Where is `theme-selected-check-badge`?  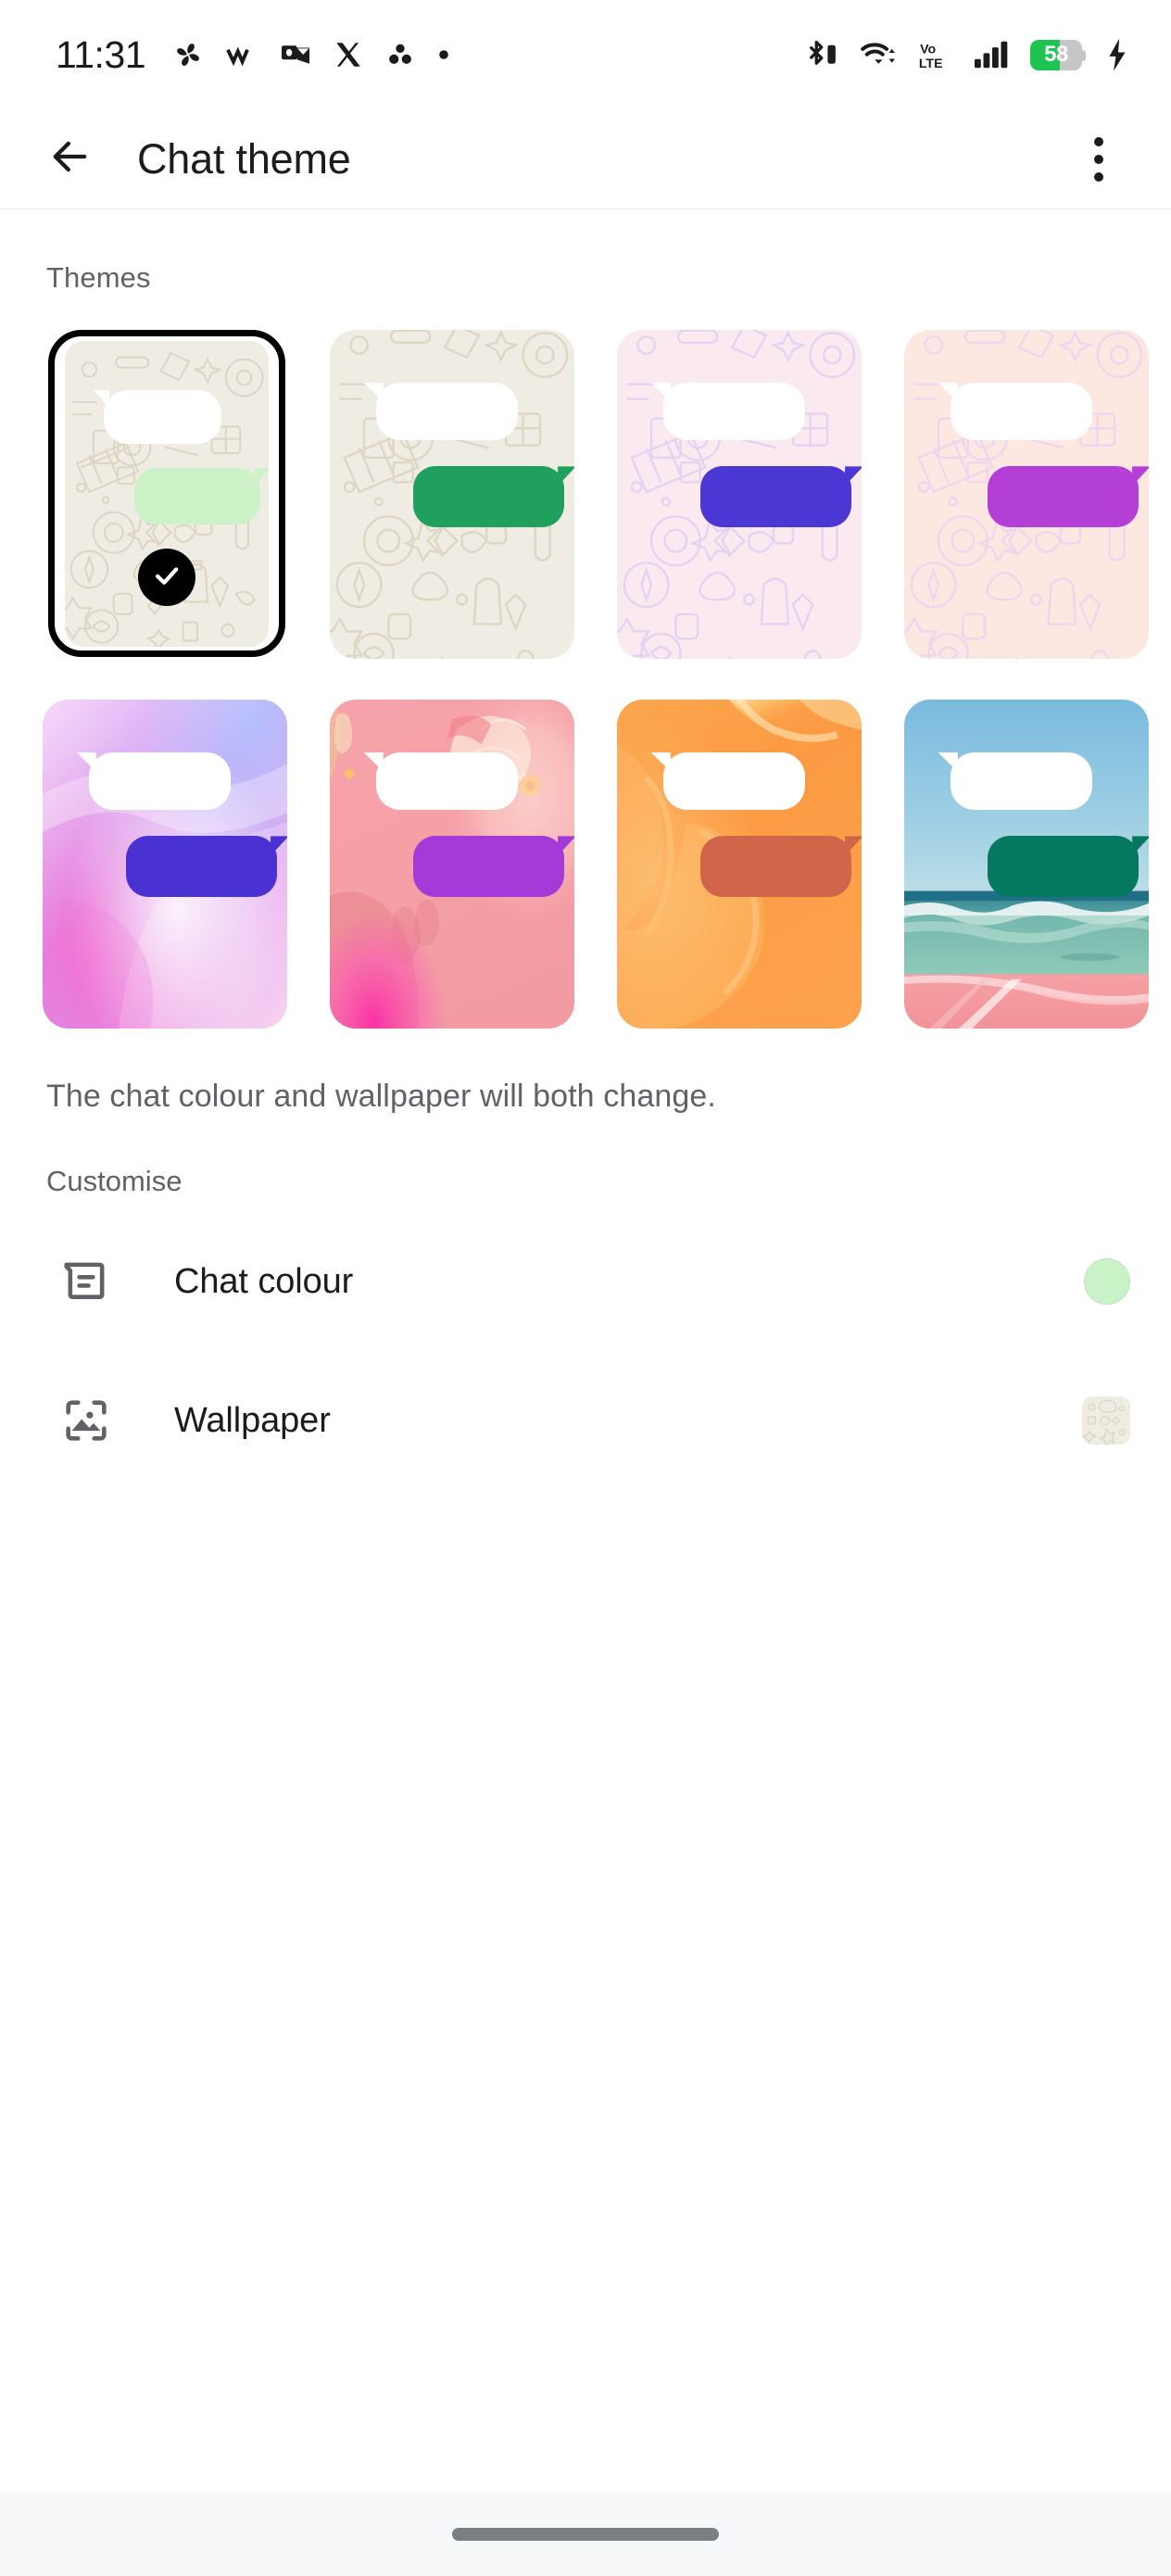
theme-selected-check-badge is located at coordinates (167, 578).